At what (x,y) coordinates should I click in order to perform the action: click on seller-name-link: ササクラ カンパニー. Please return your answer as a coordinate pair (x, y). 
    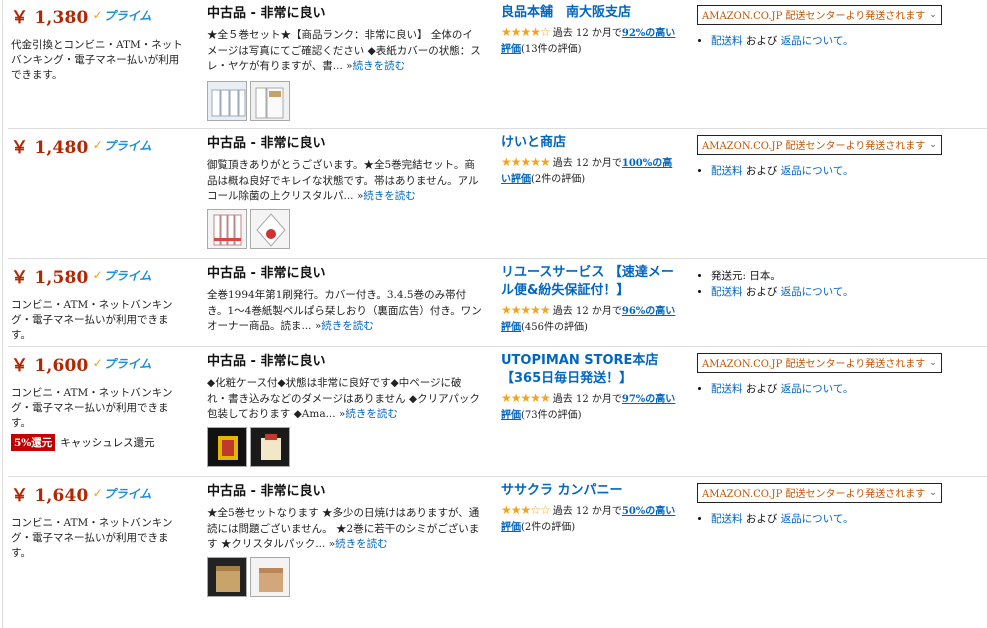
    Looking at the image, I should click on (591, 491).